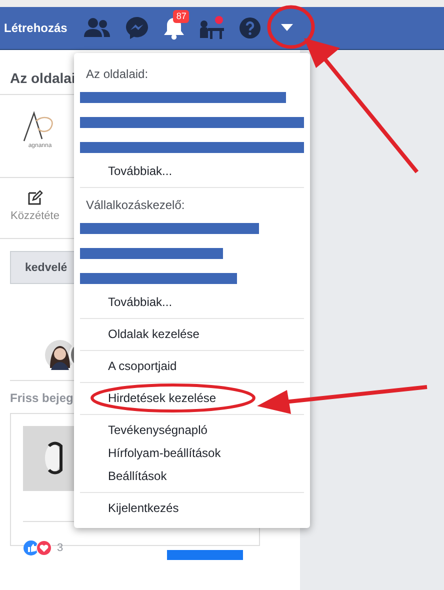 The width and height of the screenshot is (444, 590). What do you see at coordinates (192, 453) in the screenshot?
I see `menu-item: Hírfolyam-beállítások` at bounding box center [192, 453].